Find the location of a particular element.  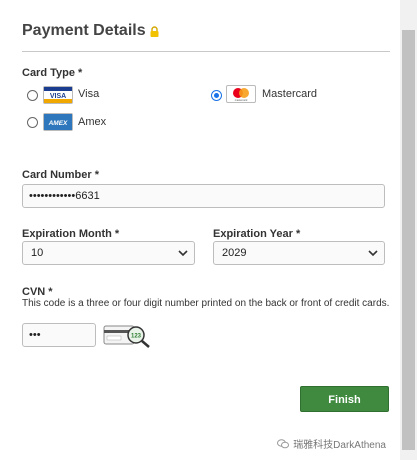

radio-amex is located at coordinates (32, 122).